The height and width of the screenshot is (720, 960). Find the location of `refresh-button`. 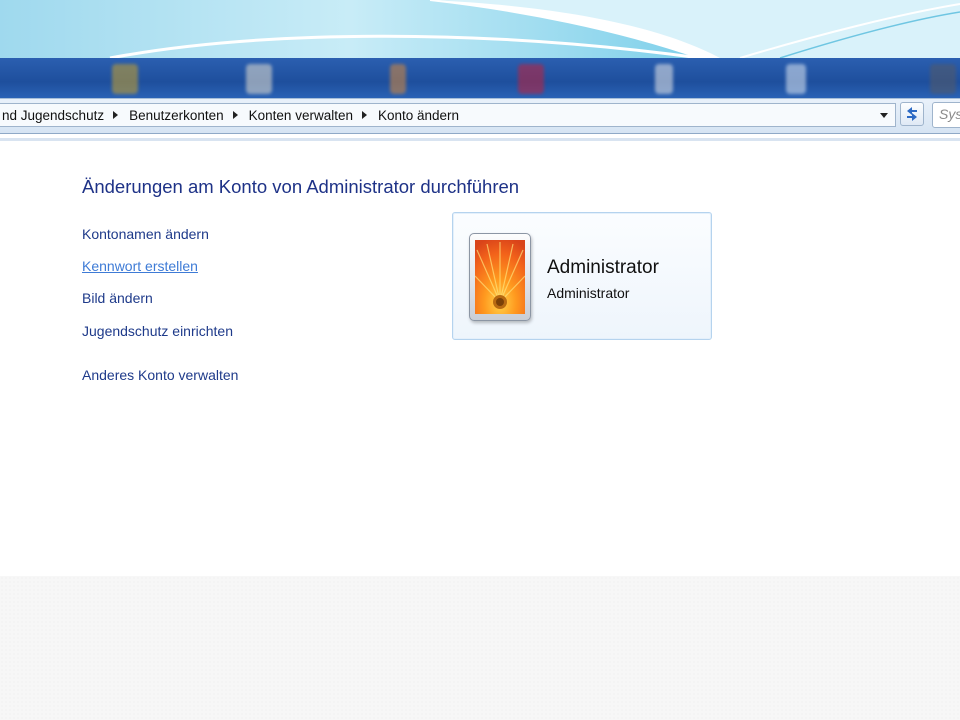

refresh-button is located at coordinates (912, 114).